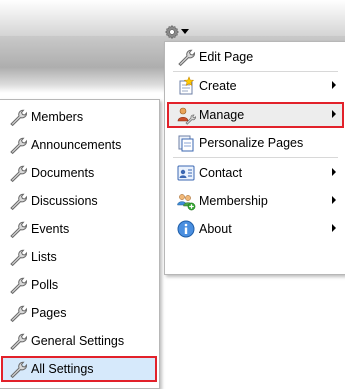 This screenshot has width=345, height=389. I want to click on info-icon, so click(186, 229).